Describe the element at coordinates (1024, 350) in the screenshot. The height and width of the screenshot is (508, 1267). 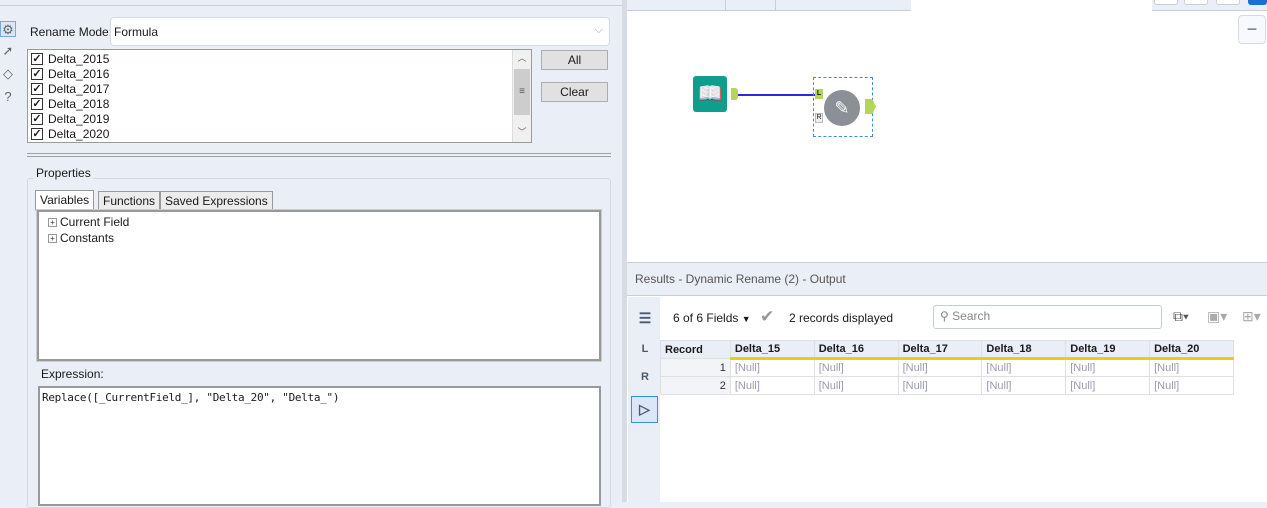
I see `column-header: Delta_18` at that location.